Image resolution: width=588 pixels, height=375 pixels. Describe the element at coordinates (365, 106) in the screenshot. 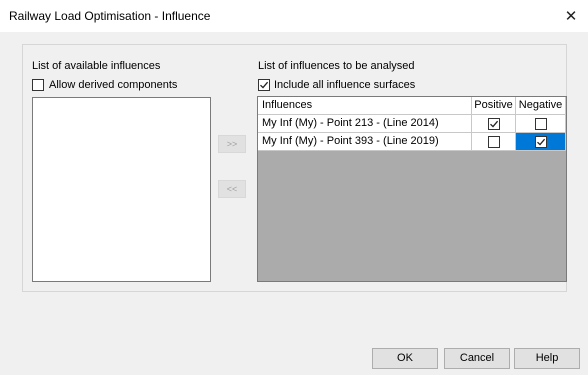

I see `column-header-influences: Influences` at that location.